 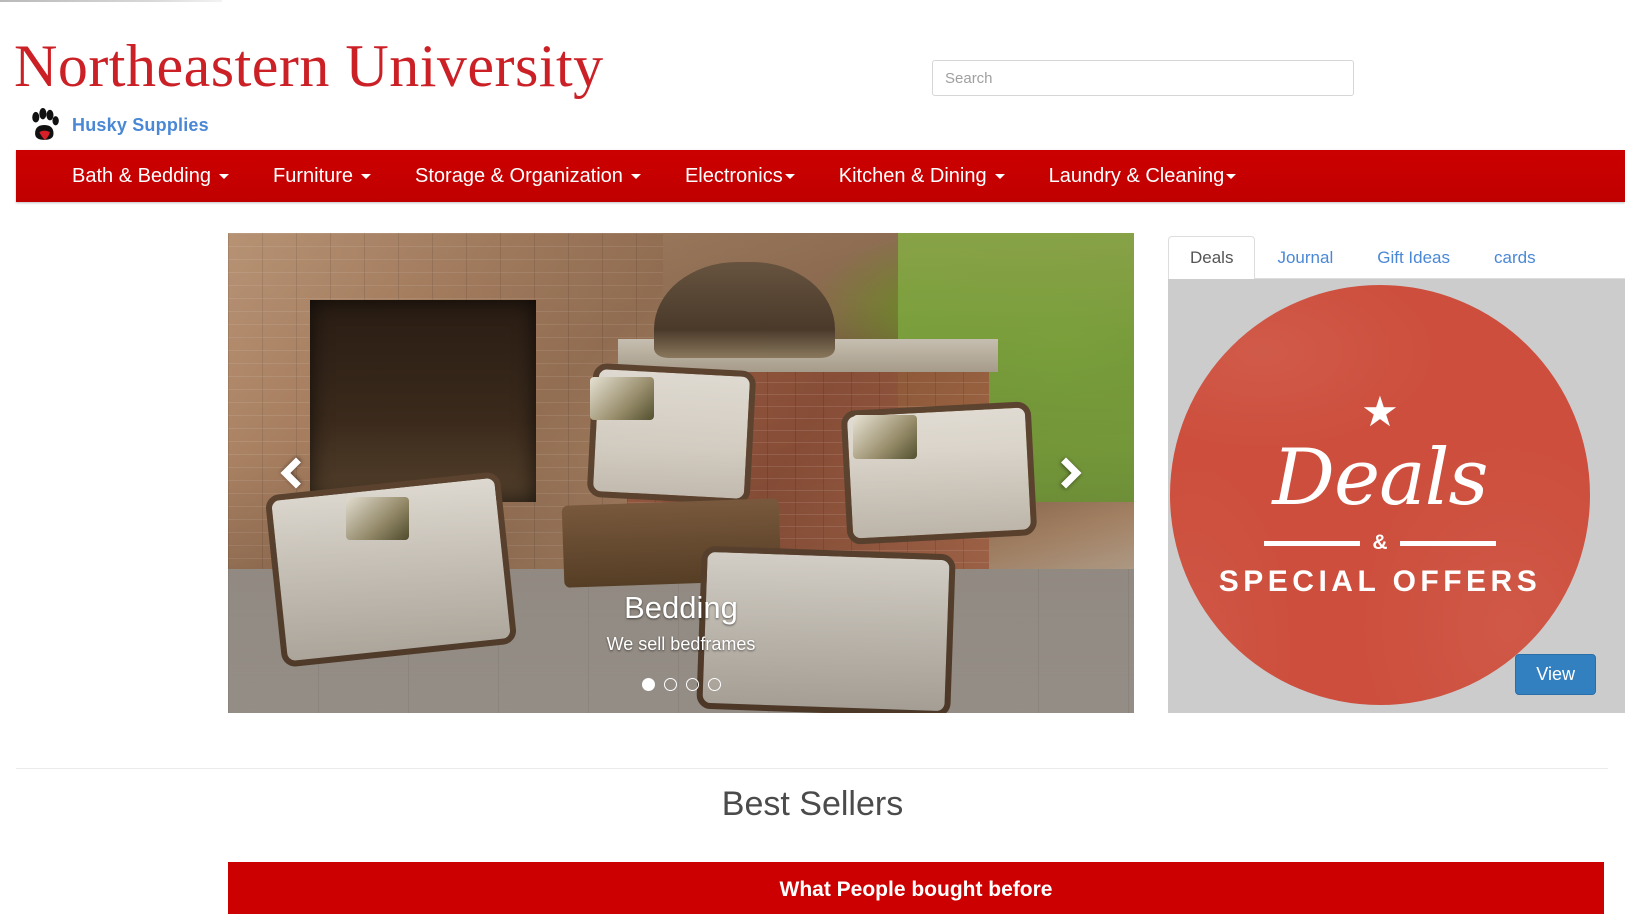 What do you see at coordinates (1555, 674) in the screenshot?
I see `view-deals-button: View` at bounding box center [1555, 674].